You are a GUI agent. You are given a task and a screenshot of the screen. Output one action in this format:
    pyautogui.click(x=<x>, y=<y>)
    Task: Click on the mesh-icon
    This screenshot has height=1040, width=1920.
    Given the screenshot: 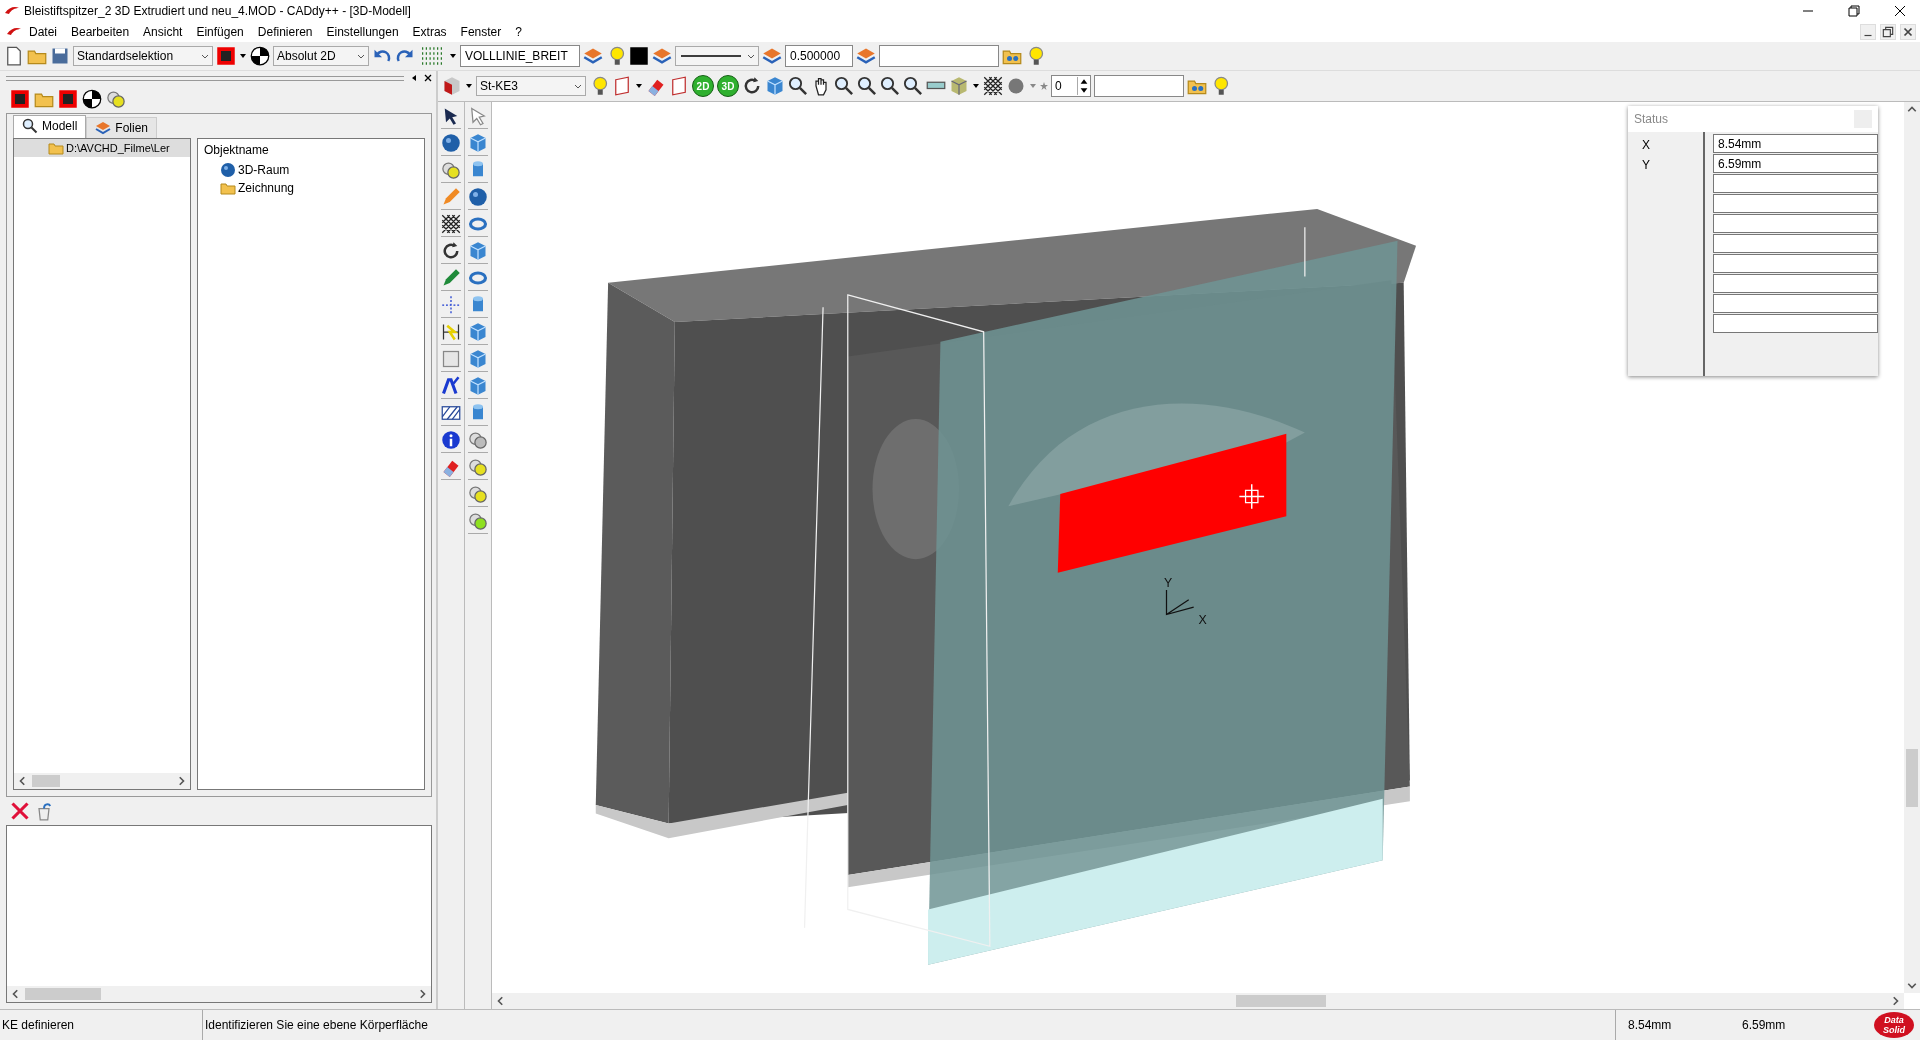 What is the action you would take?
    pyautogui.click(x=993, y=86)
    